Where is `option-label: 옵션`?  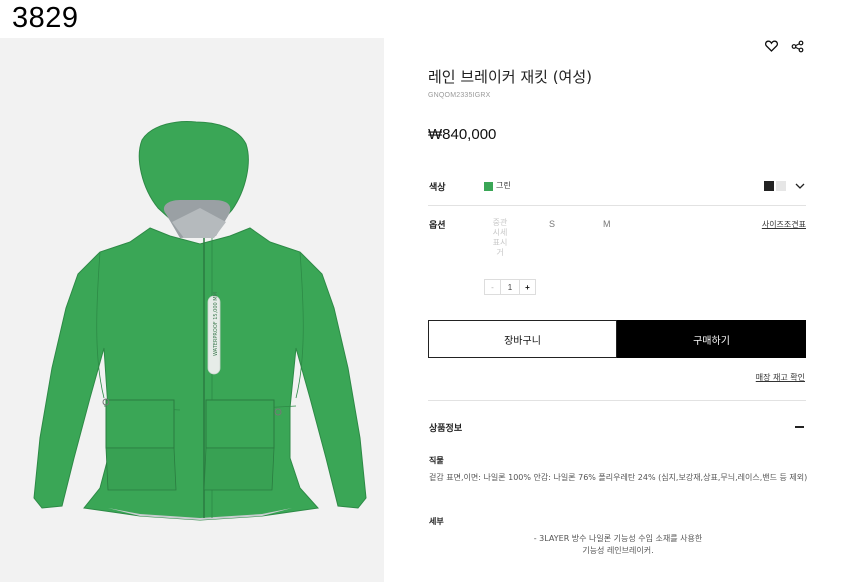
option-label: 옵션 is located at coordinates (437, 226).